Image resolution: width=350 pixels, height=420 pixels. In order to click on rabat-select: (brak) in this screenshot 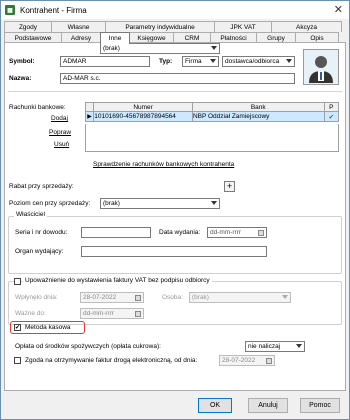, I will do `click(160, 48)`.